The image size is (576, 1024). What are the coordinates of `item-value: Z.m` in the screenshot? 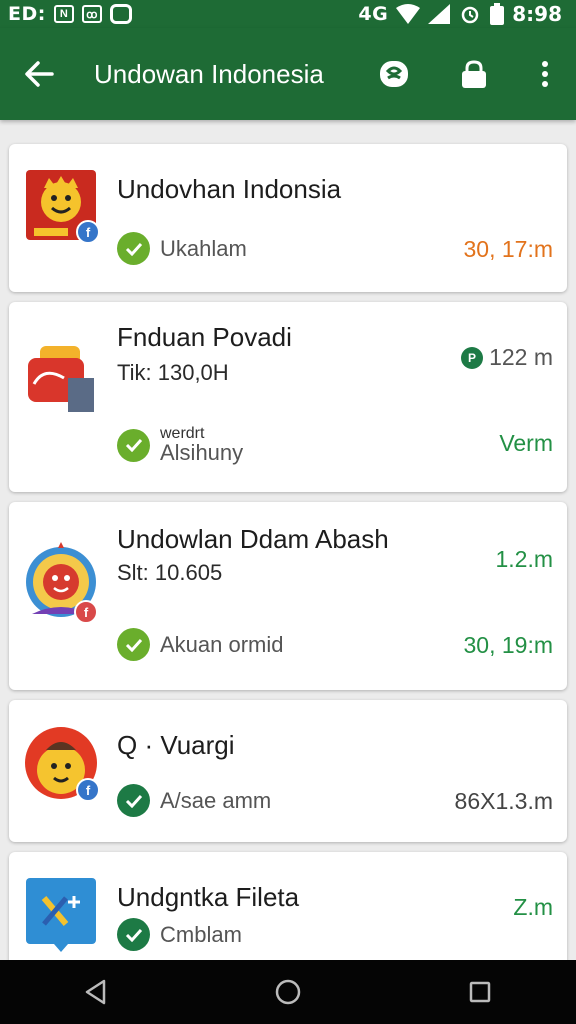 It's located at (533, 907).